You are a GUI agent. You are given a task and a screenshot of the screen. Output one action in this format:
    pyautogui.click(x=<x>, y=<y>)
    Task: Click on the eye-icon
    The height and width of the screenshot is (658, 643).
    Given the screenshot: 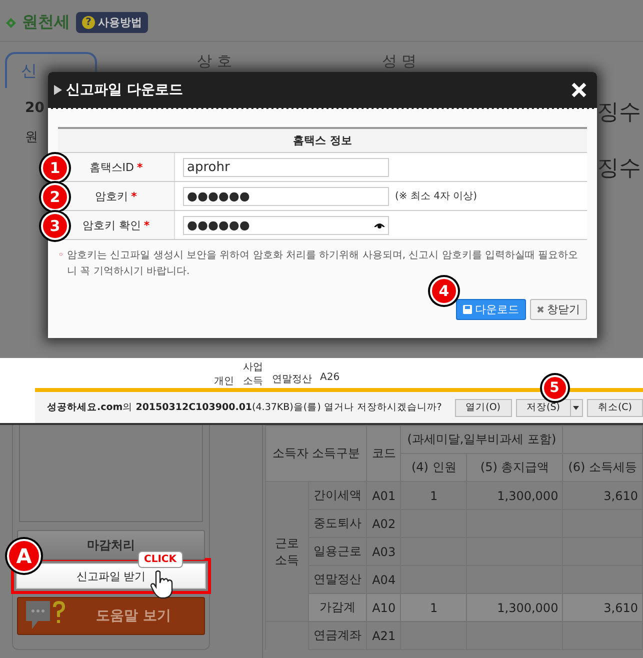 What is the action you would take?
    pyautogui.click(x=379, y=225)
    